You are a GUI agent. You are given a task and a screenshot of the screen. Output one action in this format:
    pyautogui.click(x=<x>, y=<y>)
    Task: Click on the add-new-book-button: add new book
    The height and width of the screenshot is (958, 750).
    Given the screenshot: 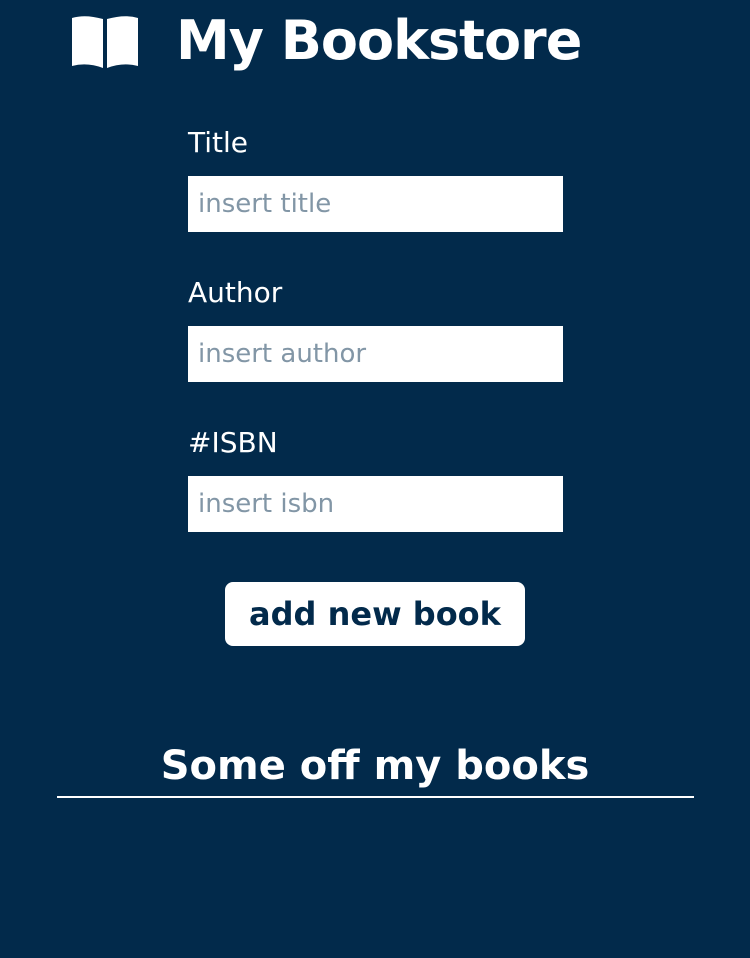 What is the action you would take?
    pyautogui.click(x=375, y=614)
    